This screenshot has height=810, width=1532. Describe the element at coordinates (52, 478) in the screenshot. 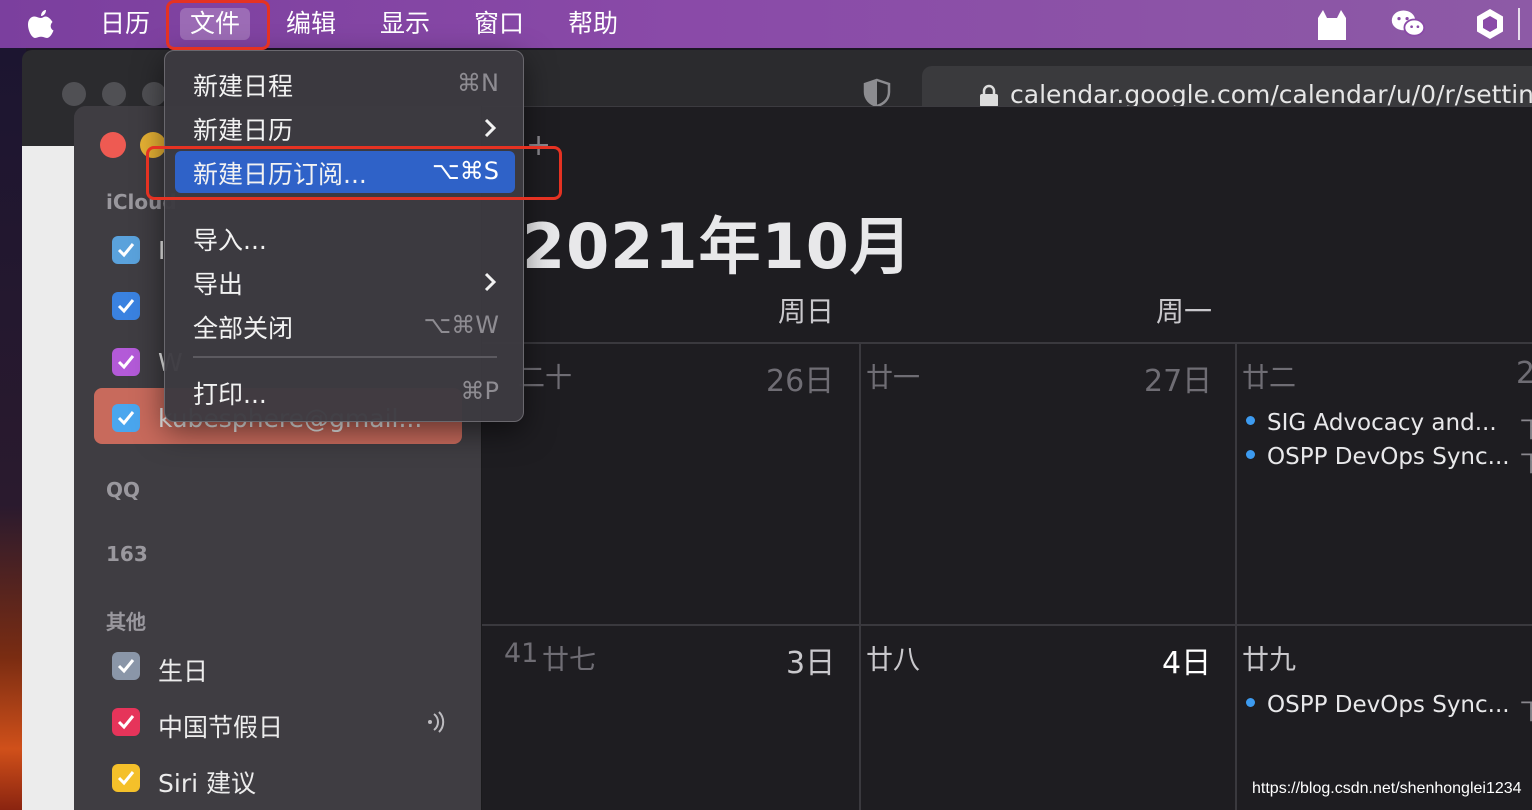

I see `browser-page-strip` at that location.